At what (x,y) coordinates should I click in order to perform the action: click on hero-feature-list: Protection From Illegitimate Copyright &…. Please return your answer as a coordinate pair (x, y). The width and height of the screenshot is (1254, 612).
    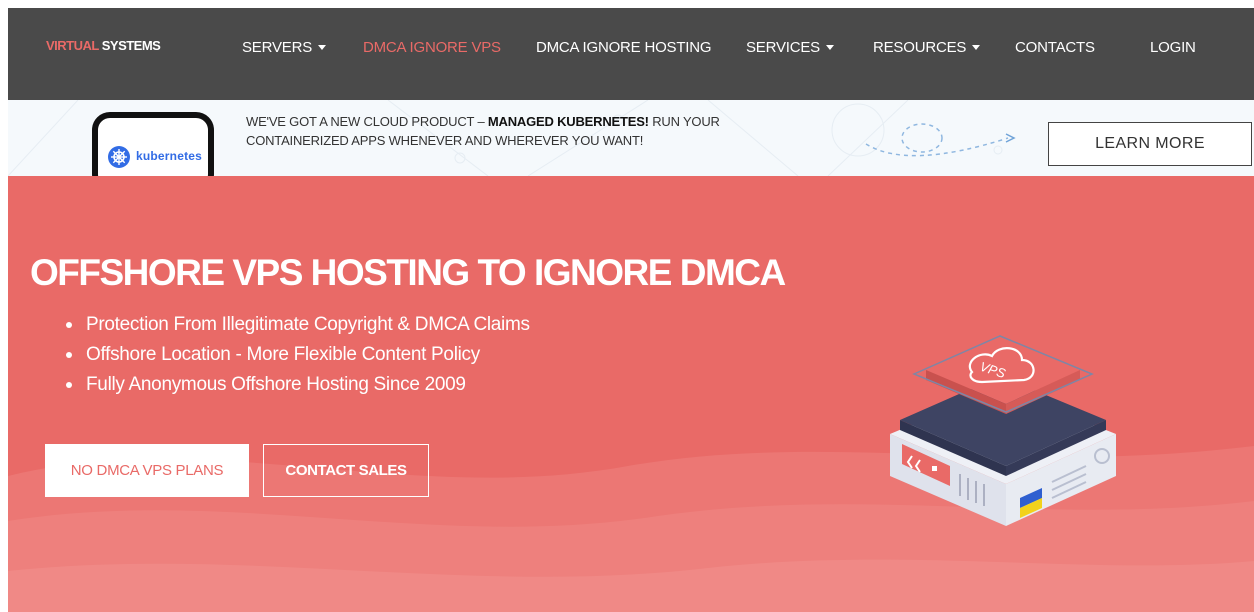
    Looking at the image, I should click on (297, 355).